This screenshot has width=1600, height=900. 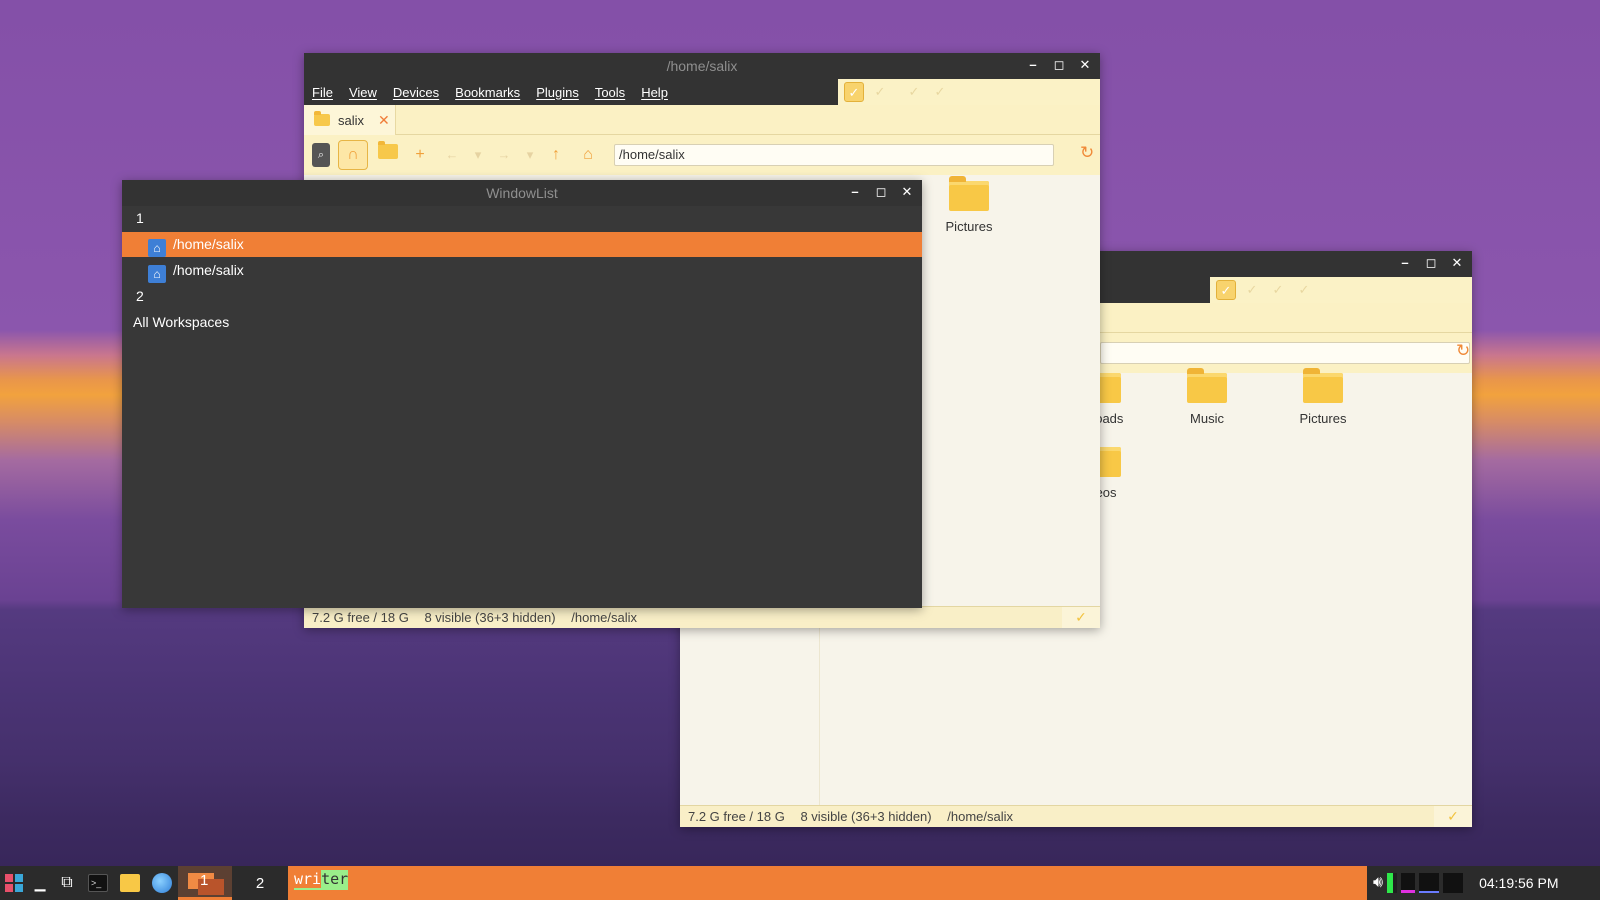 I want to click on task-text-highlight: wri, so click(x=308, y=879).